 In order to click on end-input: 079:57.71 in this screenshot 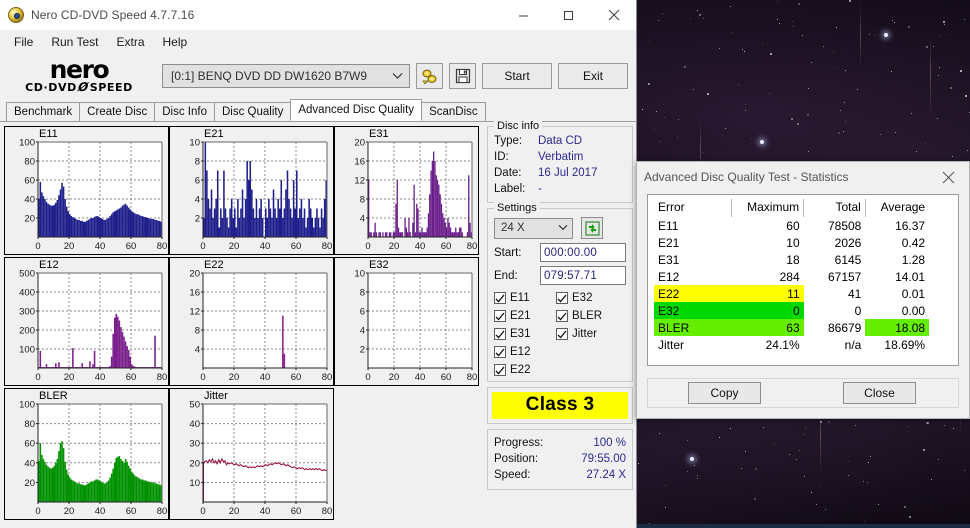, I will do `click(583, 275)`.